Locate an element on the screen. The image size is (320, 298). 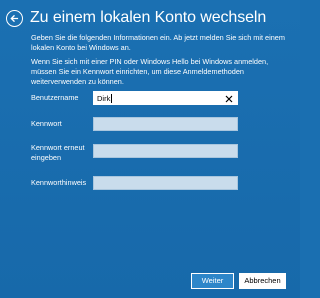
username-row: Benutzername Dirk is located at coordinates (156, 98).